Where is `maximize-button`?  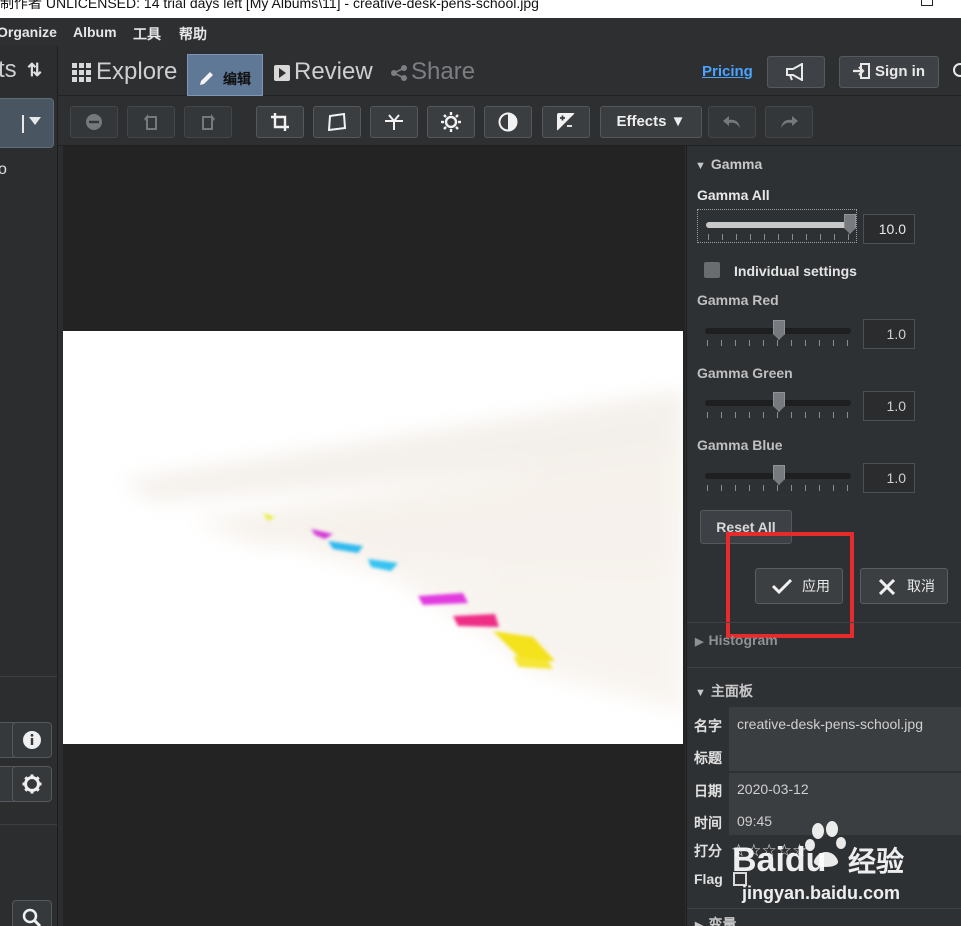 maximize-button is located at coordinates (927, 3).